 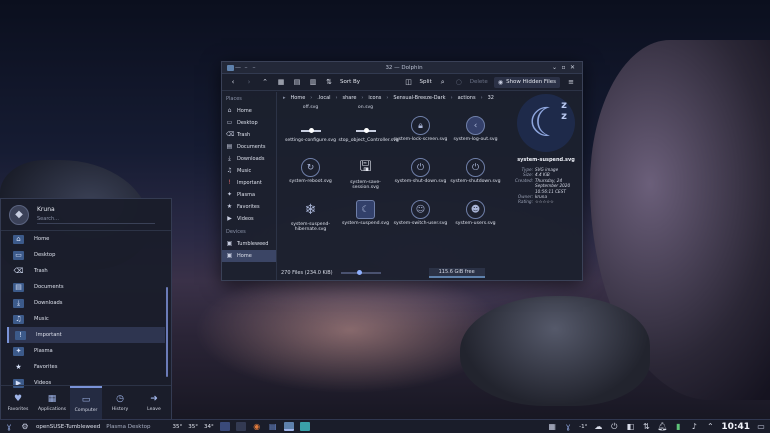 What do you see at coordinates (86, 287) in the screenshot?
I see `list-item: ▤ Documents` at bounding box center [86, 287].